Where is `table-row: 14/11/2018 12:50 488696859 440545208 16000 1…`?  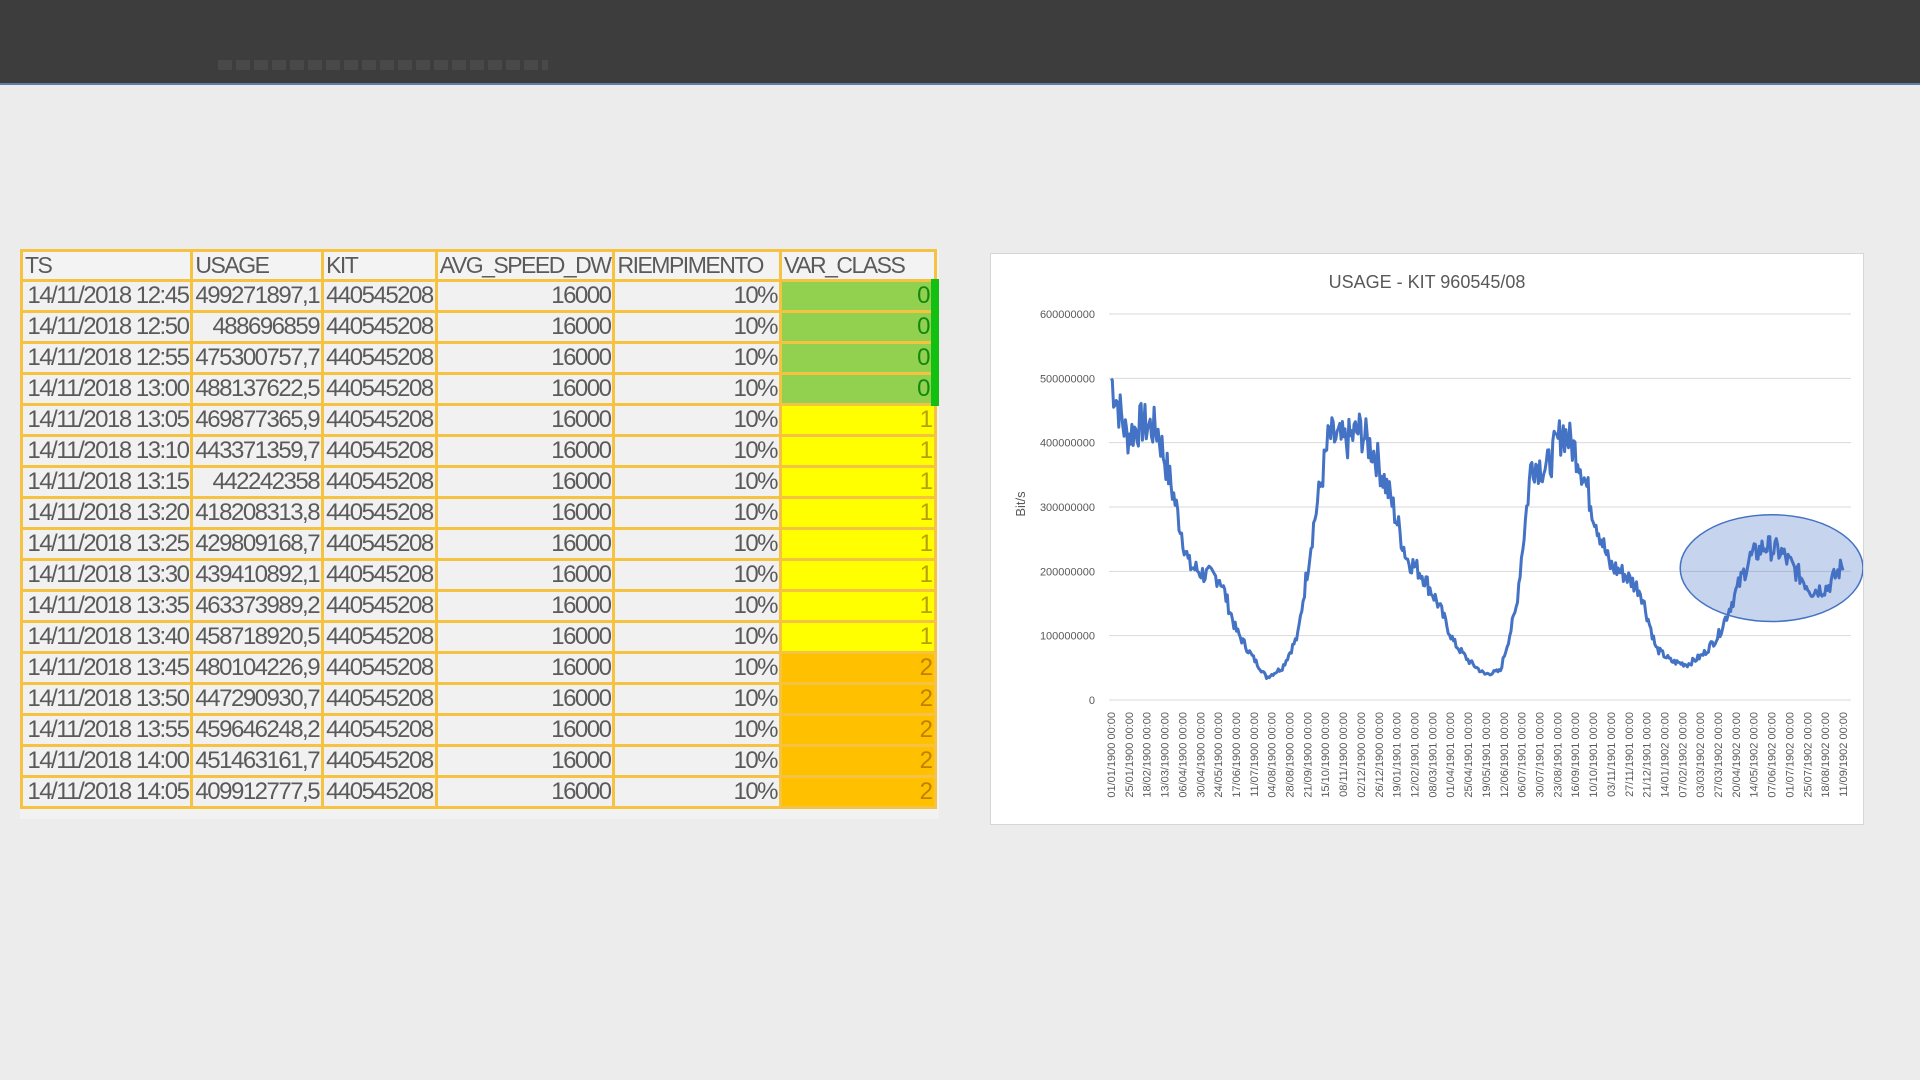 table-row: 14/11/2018 12:50 488696859 440545208 16000 1… is located at coordinates (479, 327).